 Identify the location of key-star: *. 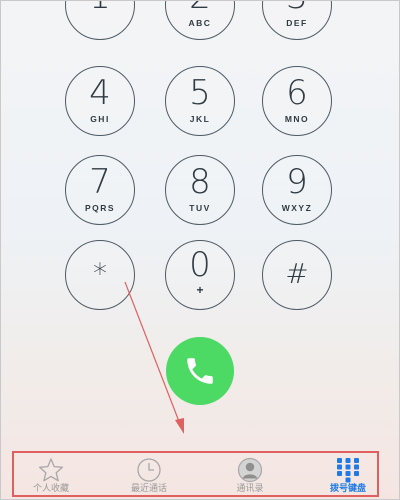
(100, 275).